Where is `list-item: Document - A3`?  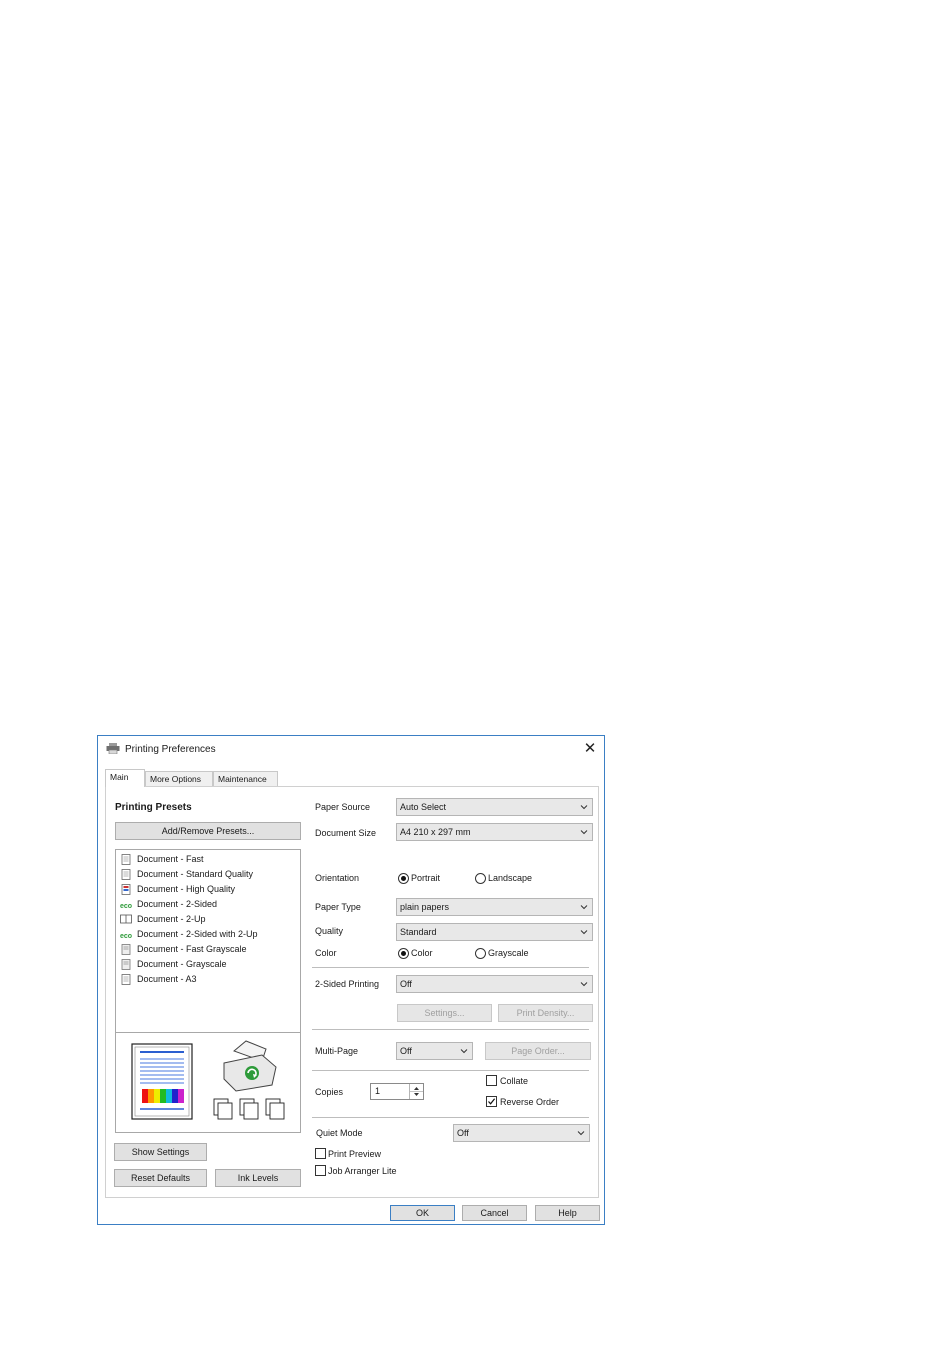 list-item: Document - A3 is located at coordinates (158, 979).